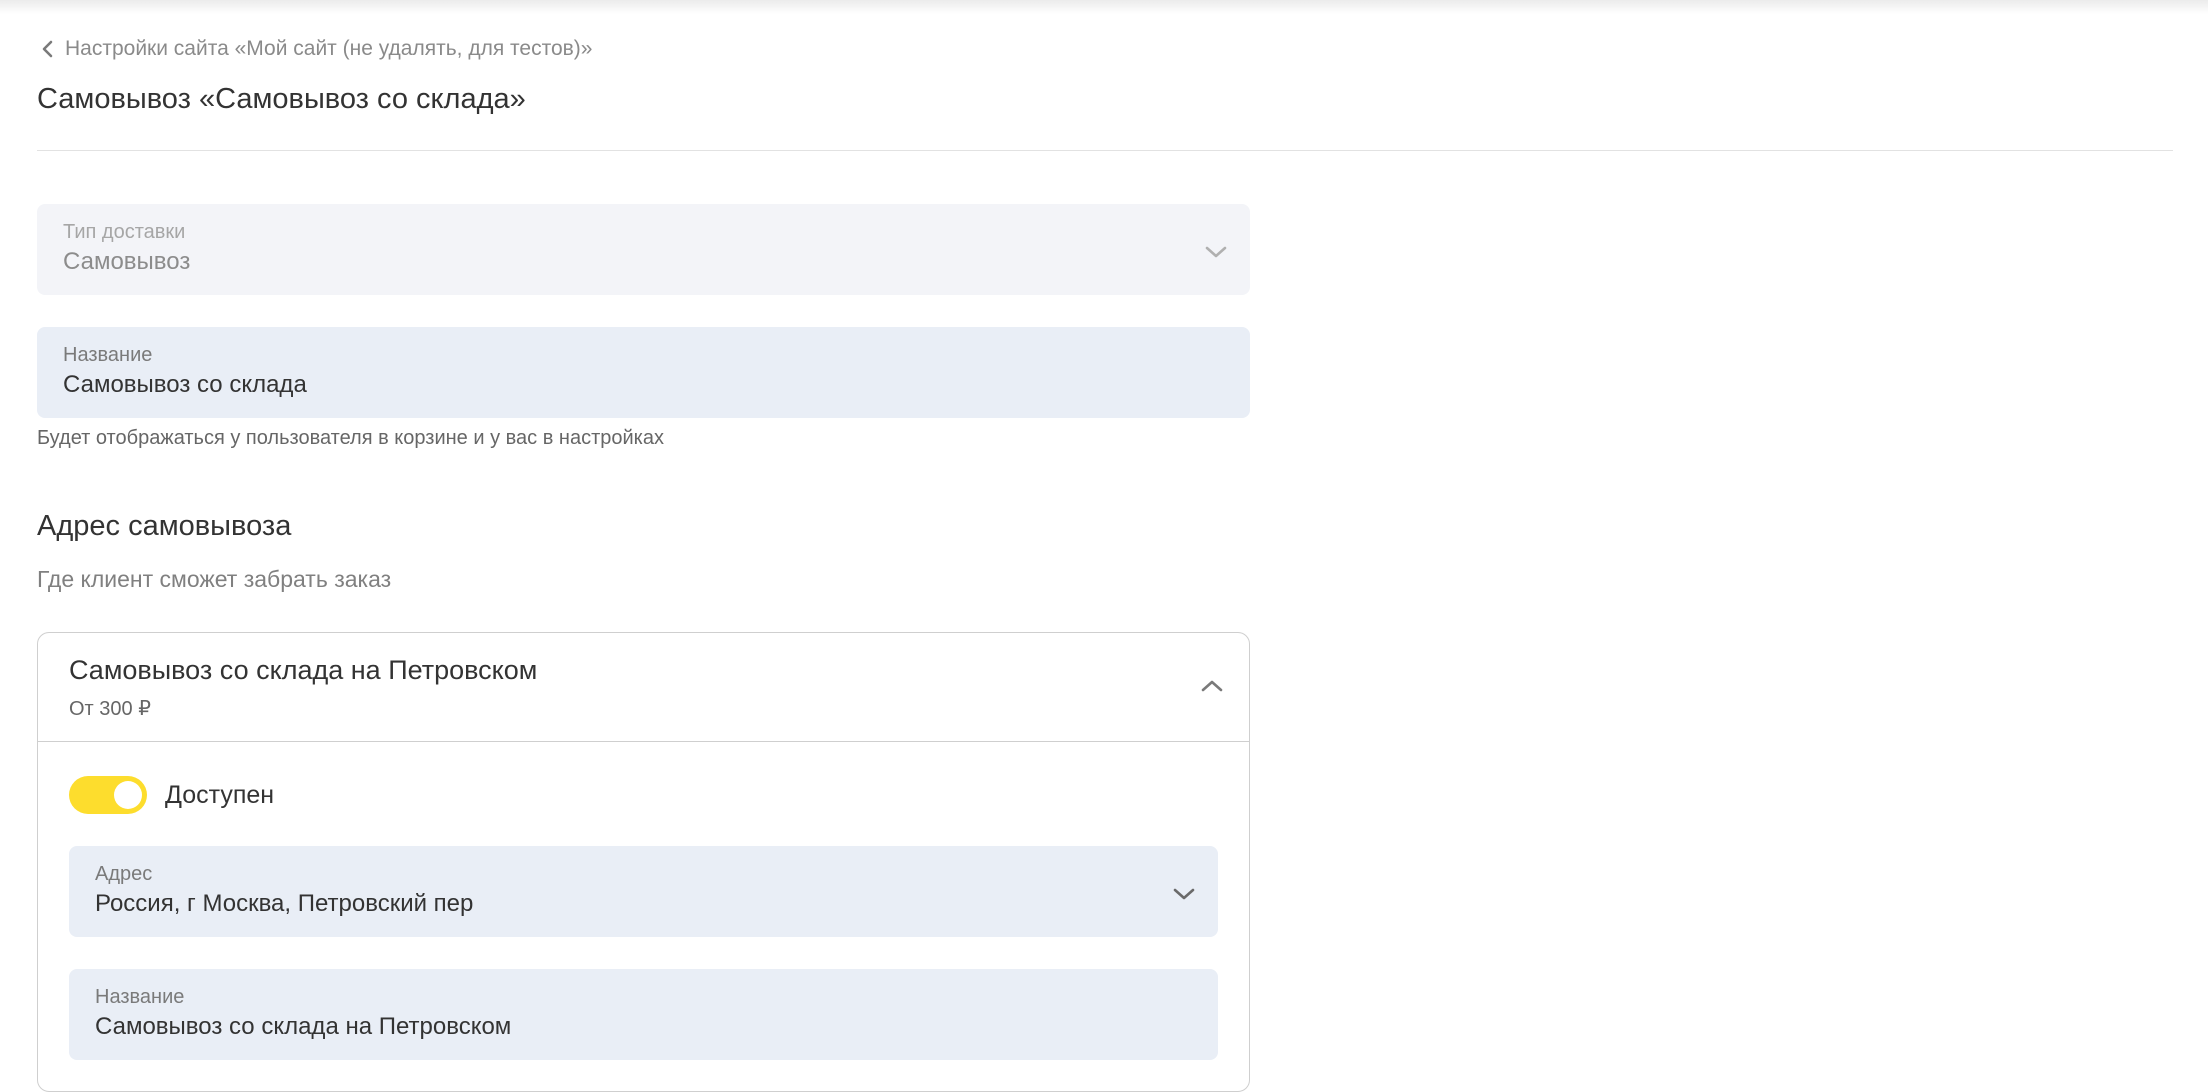 The image size is (2208, 1092). I want to click on pickup-section-subtitle: Где клиент сможет забрать заказ, so click(214, 579).